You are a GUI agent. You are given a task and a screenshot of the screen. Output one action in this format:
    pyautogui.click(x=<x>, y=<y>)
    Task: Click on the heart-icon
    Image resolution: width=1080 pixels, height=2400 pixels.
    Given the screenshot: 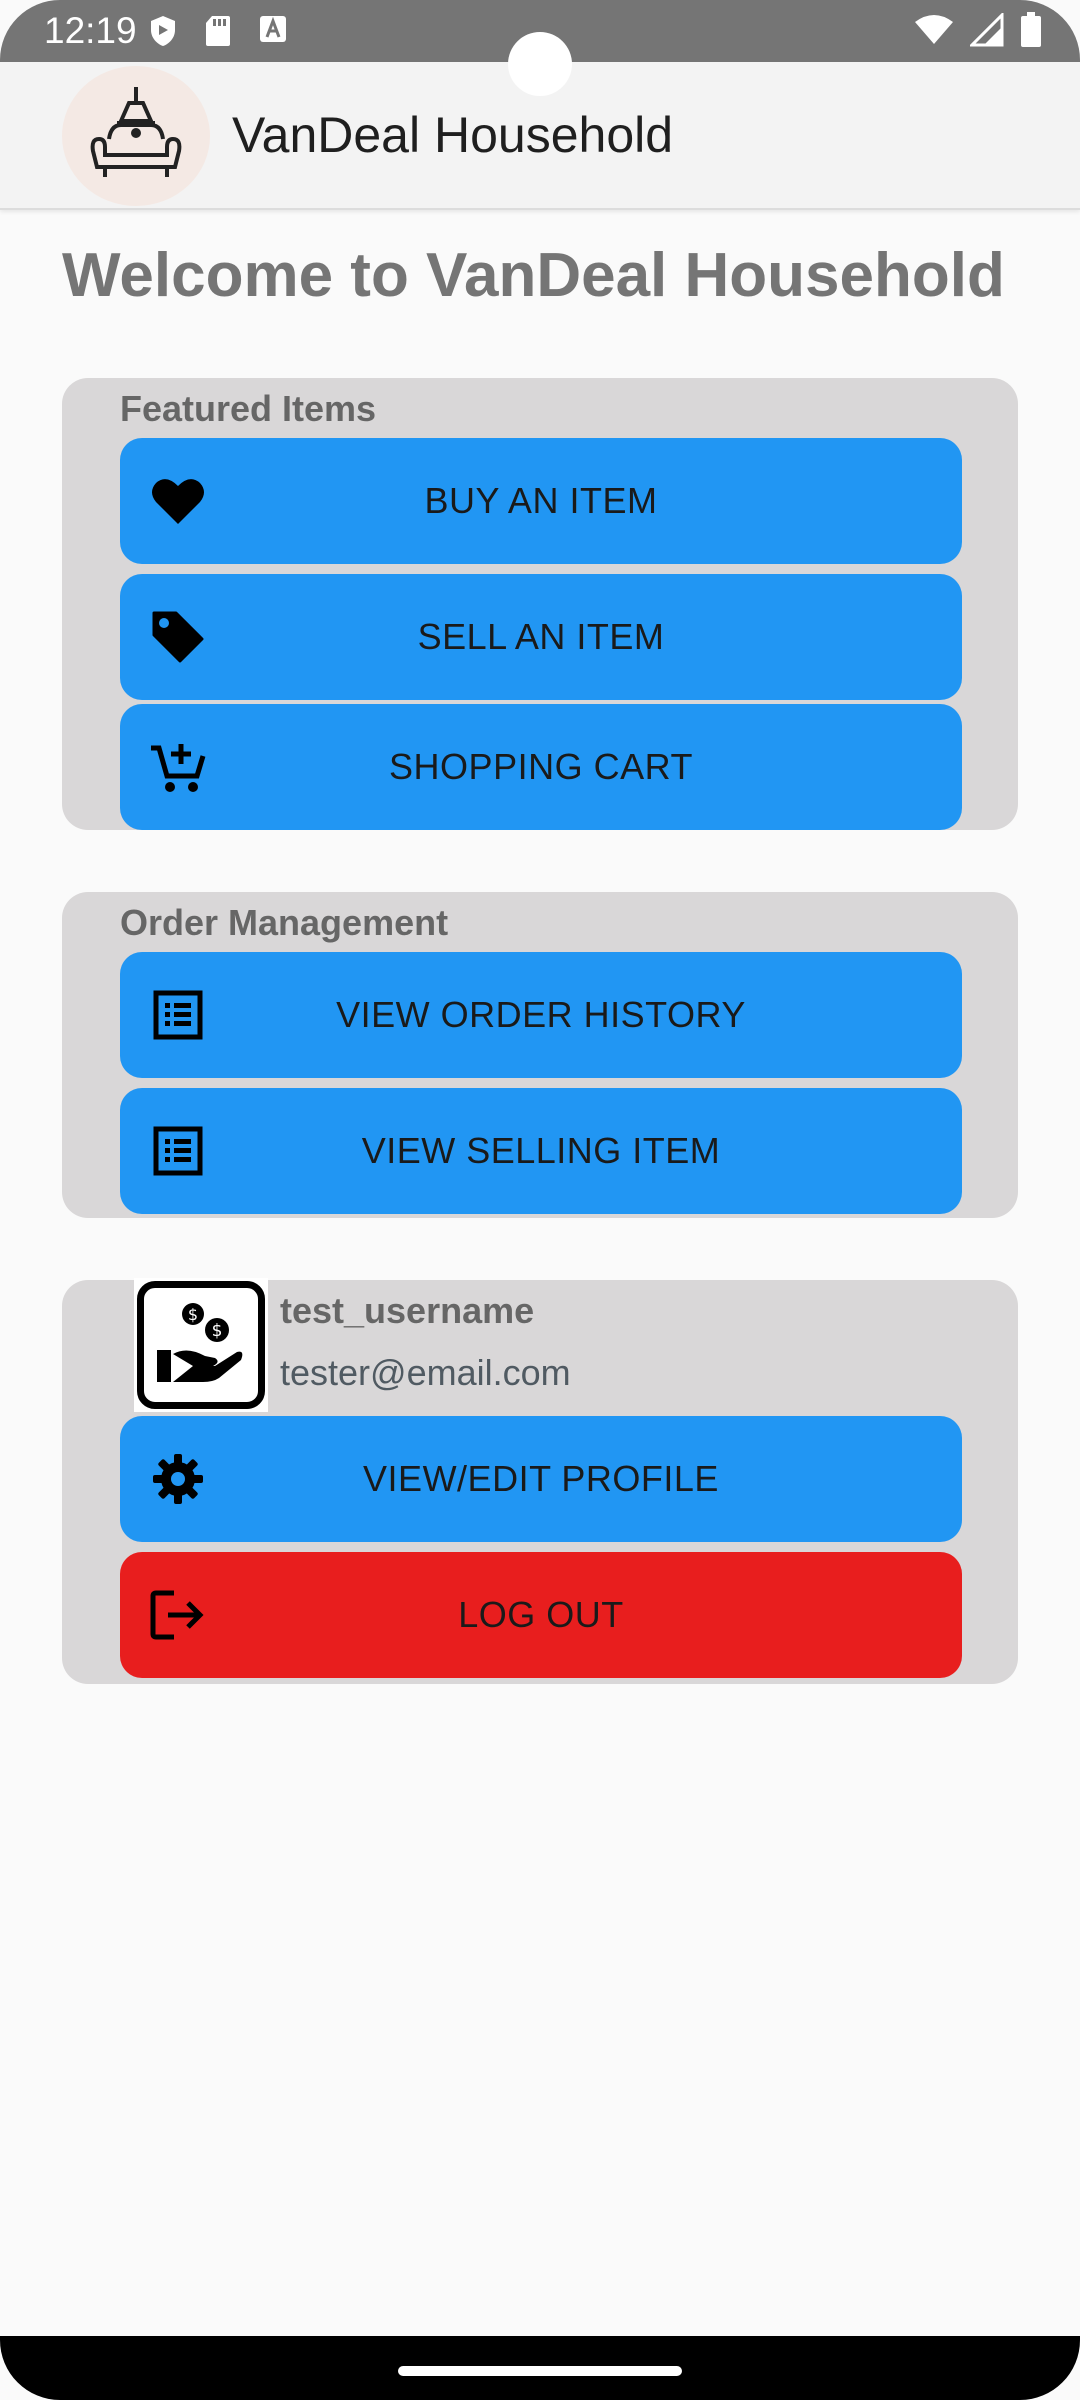 What is the action you would take?
    pyautogui.click(x=178, y=501)
    